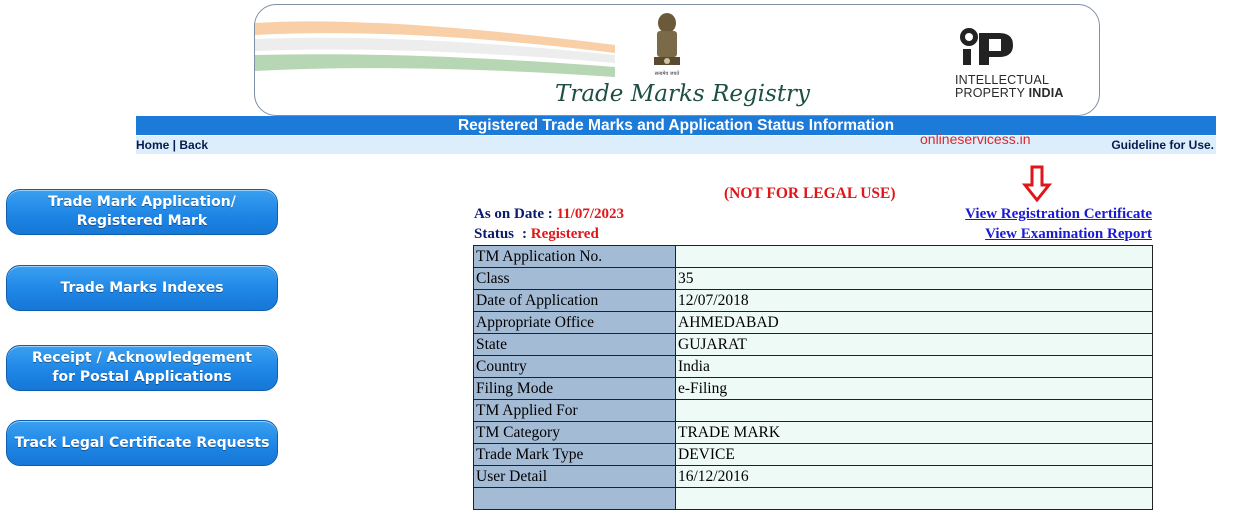  Describe the element at coordinates (574, 300) in the screenshot. I see `detail-label: Date of Application` at that location.